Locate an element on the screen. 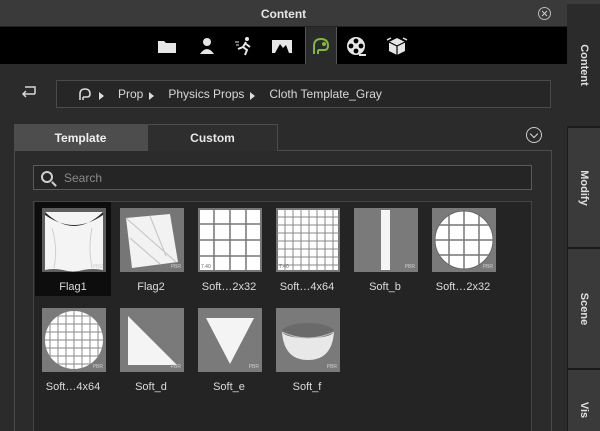 The width and height of the screenshot is (600, 431). breadcrumb-item: Prop is located at coordinates (130, 94).